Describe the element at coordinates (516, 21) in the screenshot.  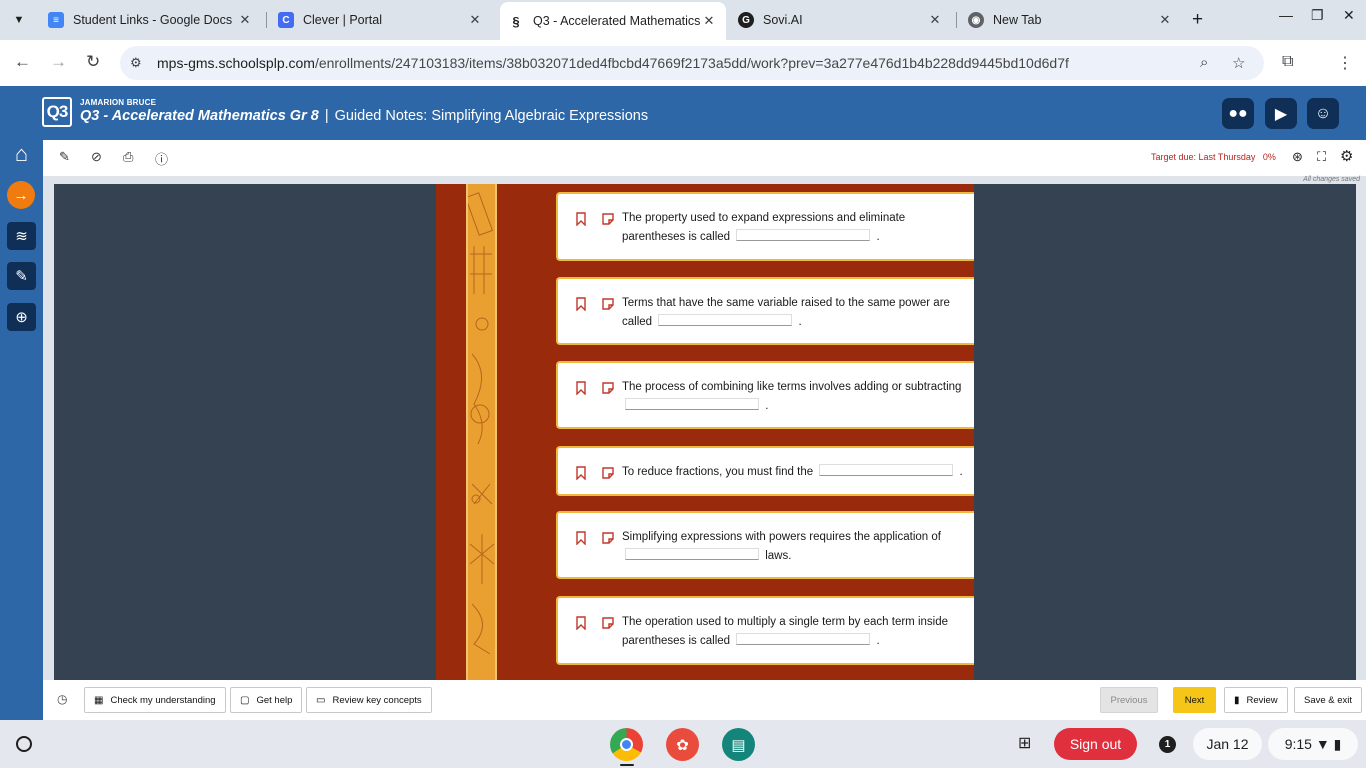
I see `edgenuity-icon: §` at that location.